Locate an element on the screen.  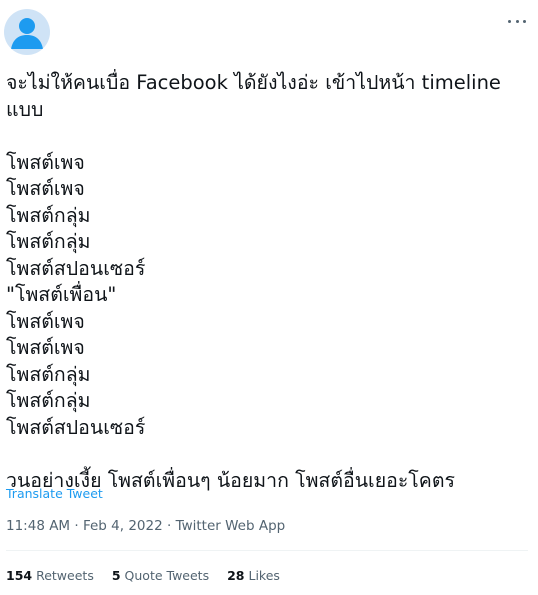
tweet-date: Feb 4, 2022 is located at coordinates (123, 526).